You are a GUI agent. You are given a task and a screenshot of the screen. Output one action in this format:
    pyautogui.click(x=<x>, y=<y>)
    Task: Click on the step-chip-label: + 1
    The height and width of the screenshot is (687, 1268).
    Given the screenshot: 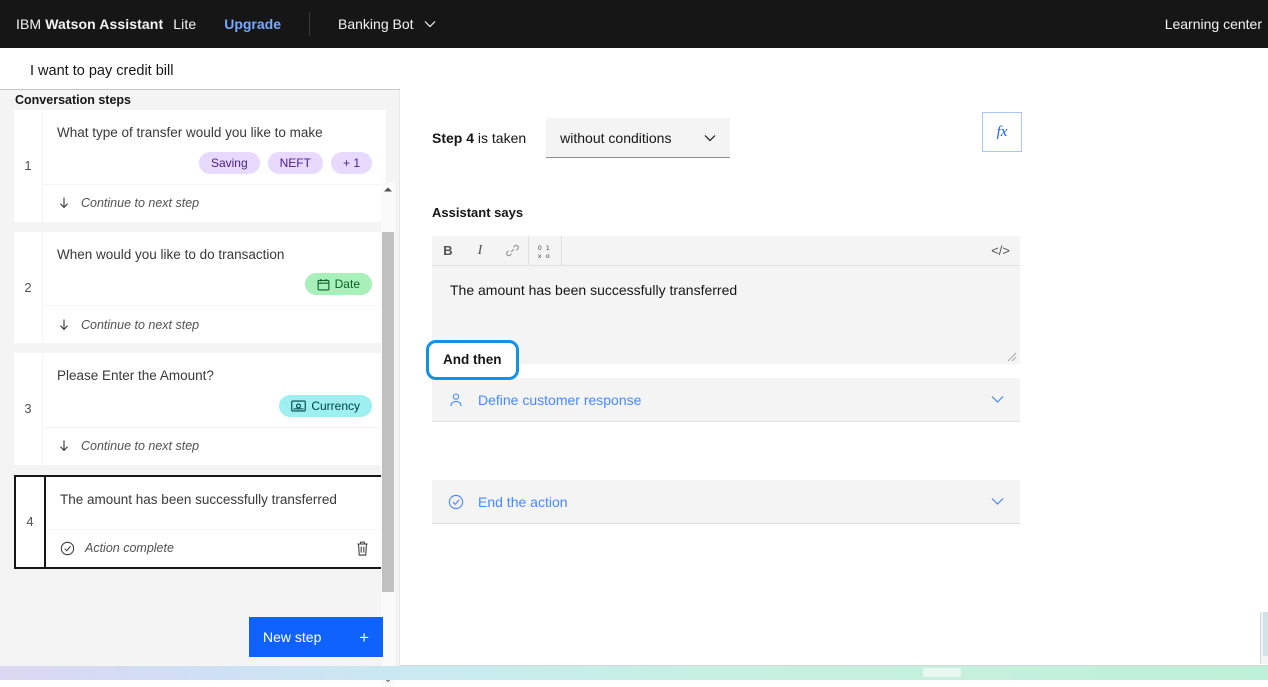 What is the action you would take?
    pyautogui.click(x=351, y=162)
    